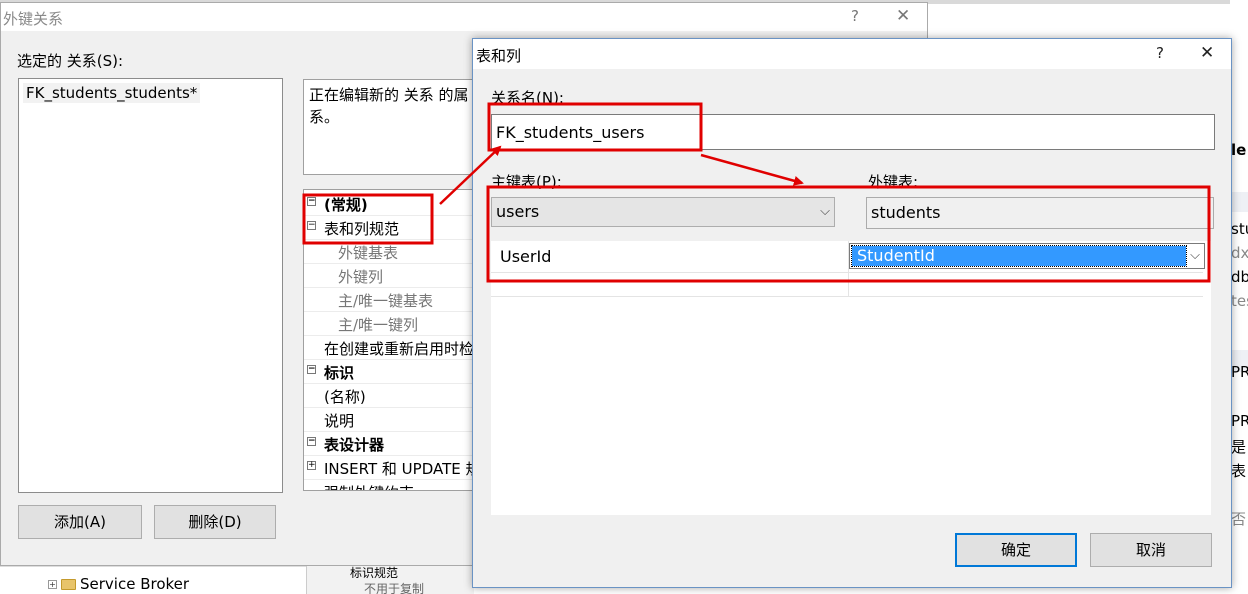  Describe the element at coordinates (393, 204) in the screenshot. I see `property-row: − (常规)` at that location.